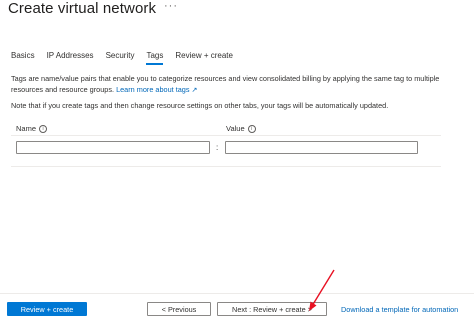 This screenshot has height=324, width=474. Describe the element at coordinates (23, 57) in the screenshot. I see `tab-basics: Basics` at that location.